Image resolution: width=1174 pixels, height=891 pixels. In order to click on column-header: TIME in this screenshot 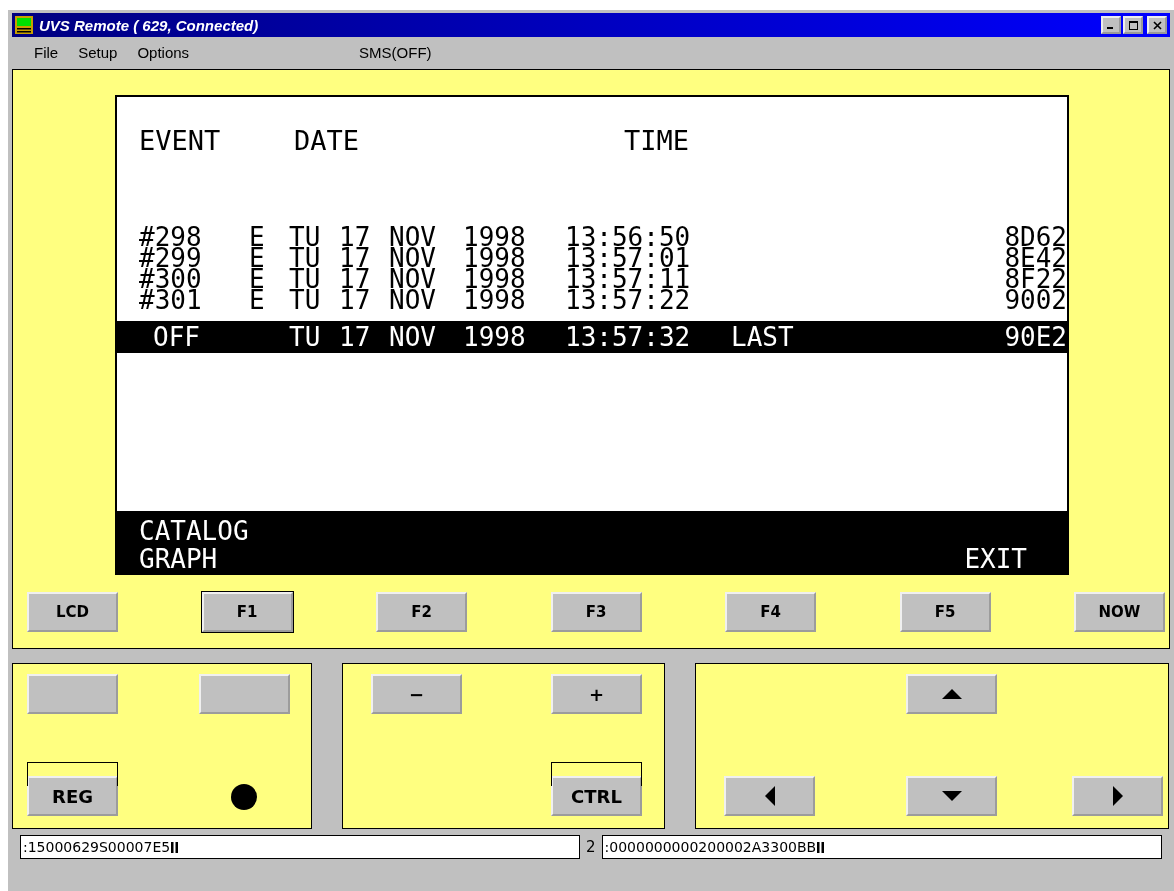, I will do `click(657, 141)`.